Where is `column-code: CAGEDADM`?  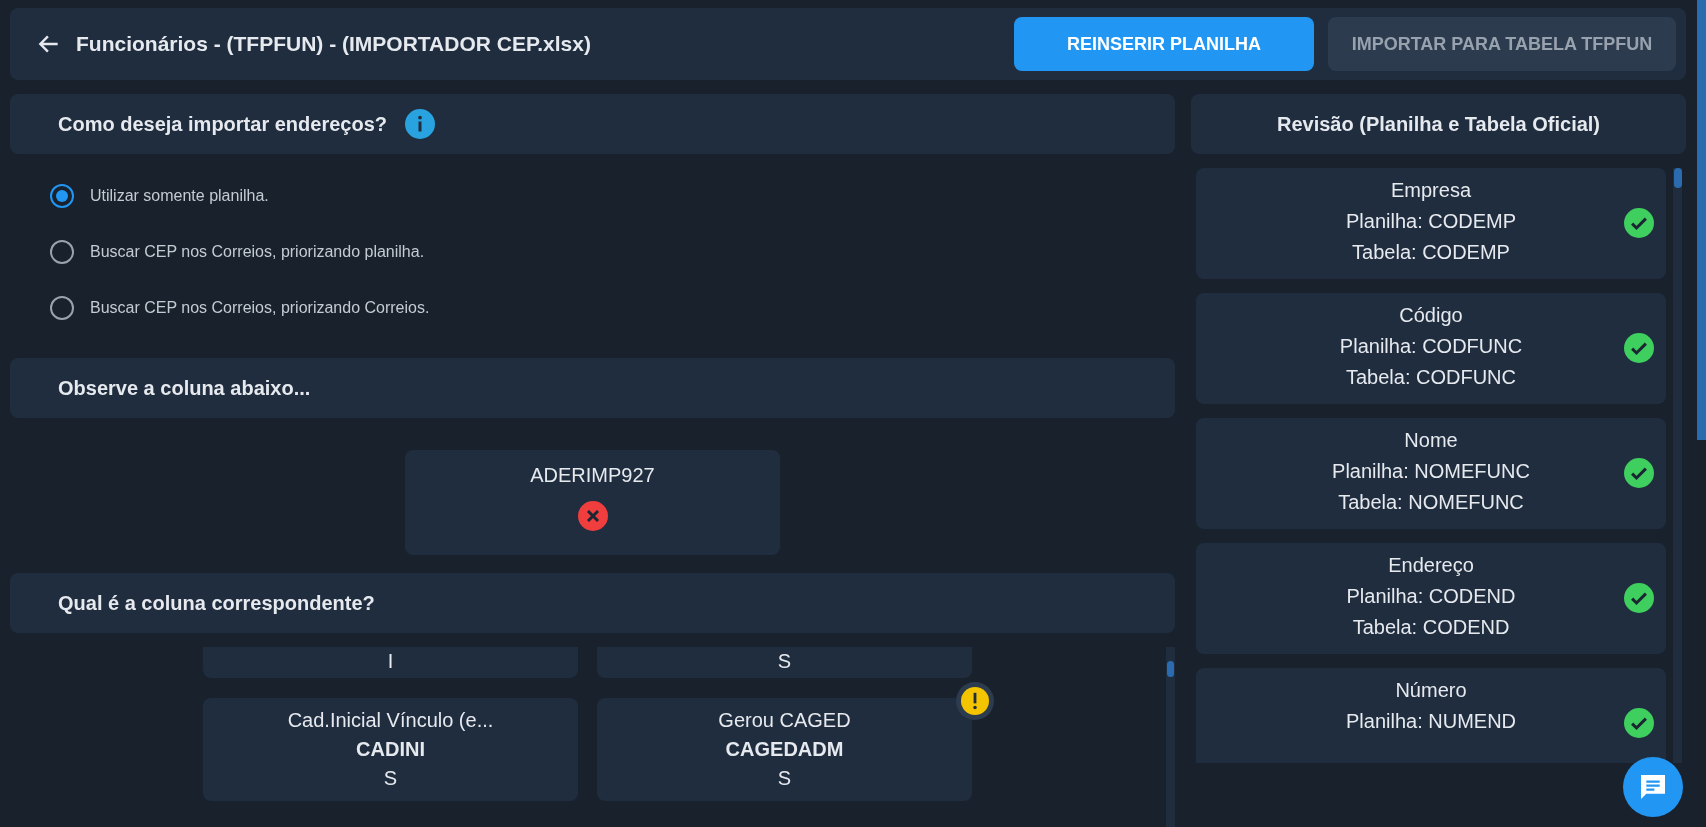
column-code: CAGEDADM is located at coordinates (784, 749).